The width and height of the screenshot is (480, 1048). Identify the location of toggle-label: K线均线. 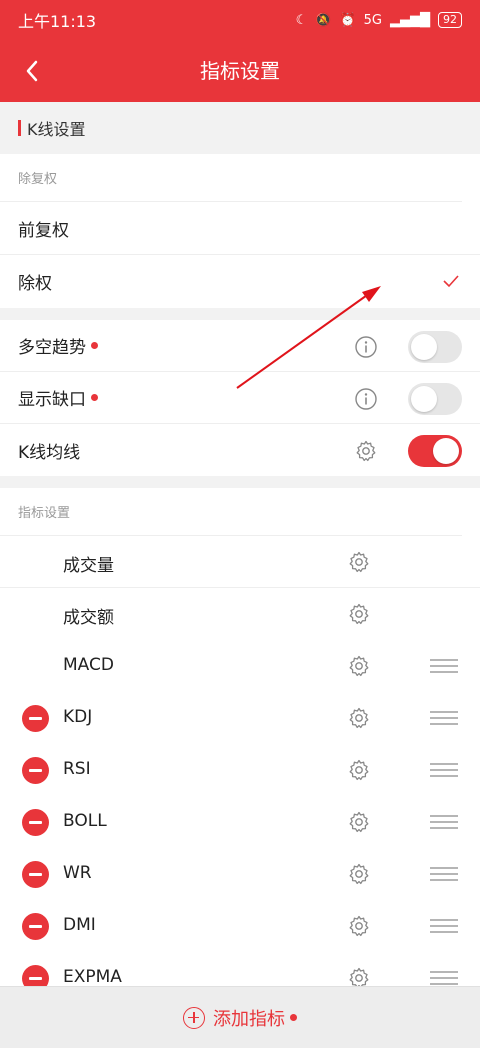
(49, 452).